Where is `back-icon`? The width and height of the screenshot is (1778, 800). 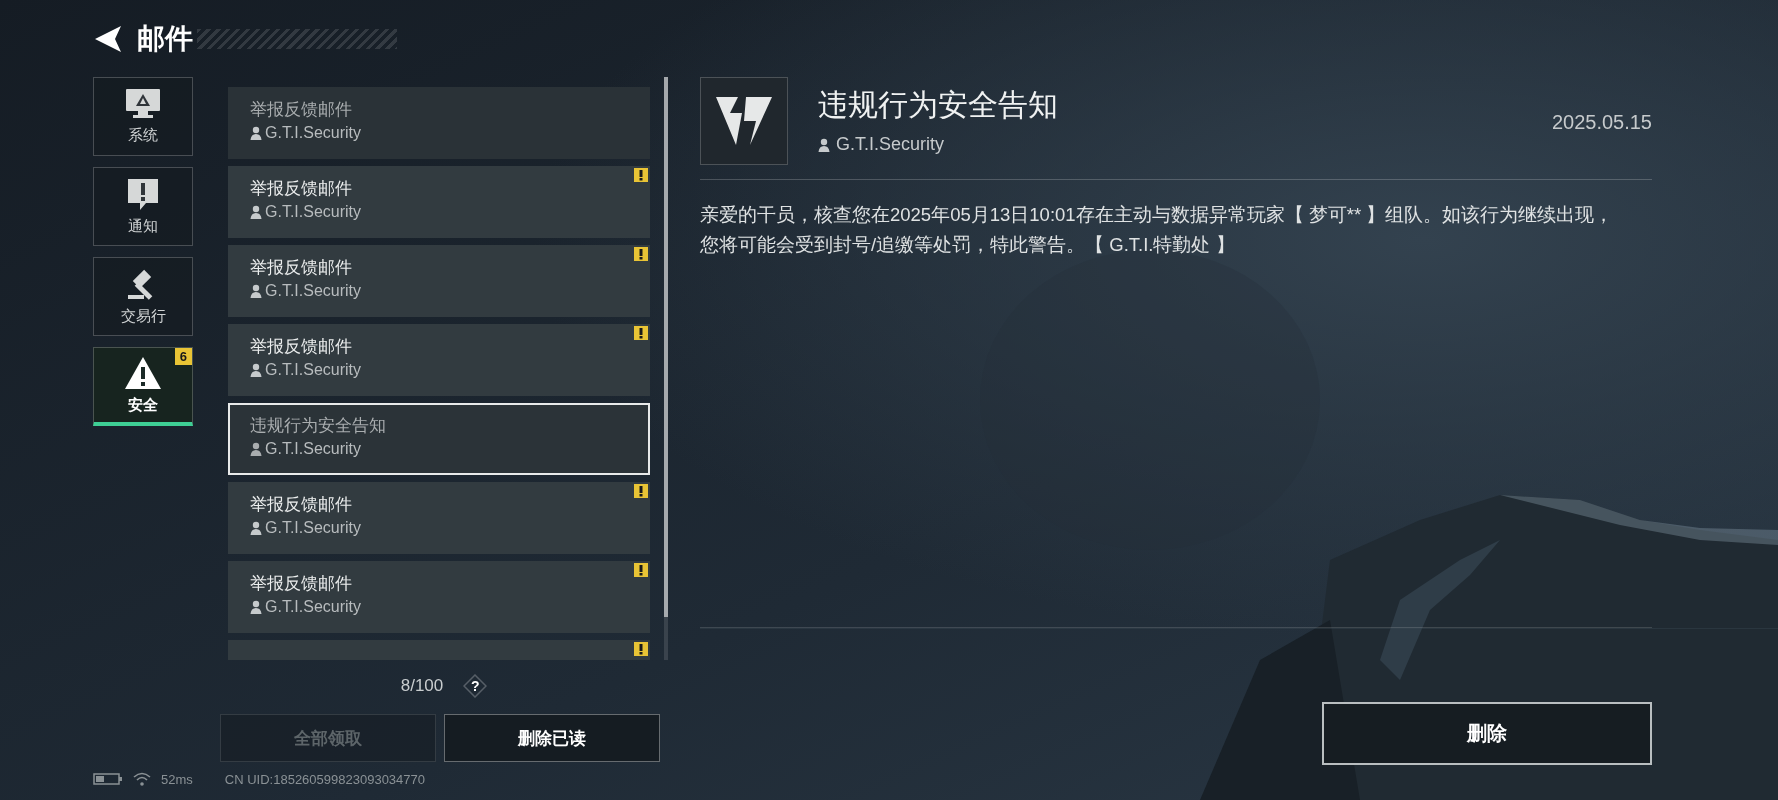
back-icon is located at coordinates (108, 38).